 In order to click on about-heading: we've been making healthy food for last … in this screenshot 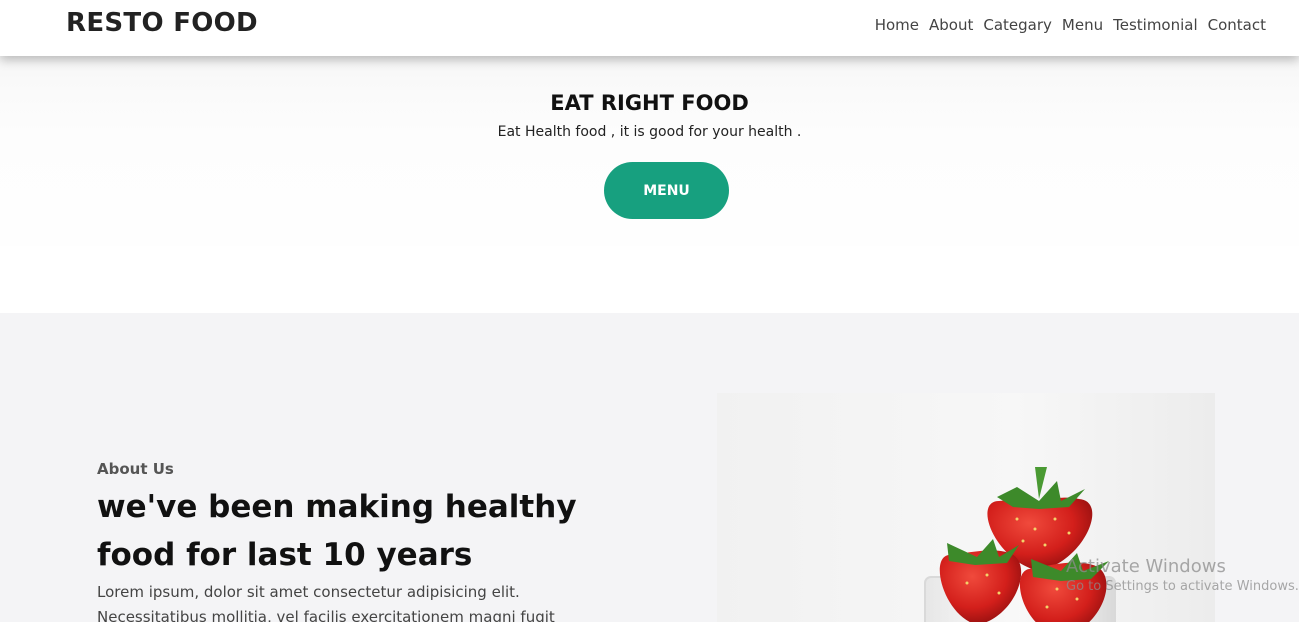, I will do `click(337, 531)`.